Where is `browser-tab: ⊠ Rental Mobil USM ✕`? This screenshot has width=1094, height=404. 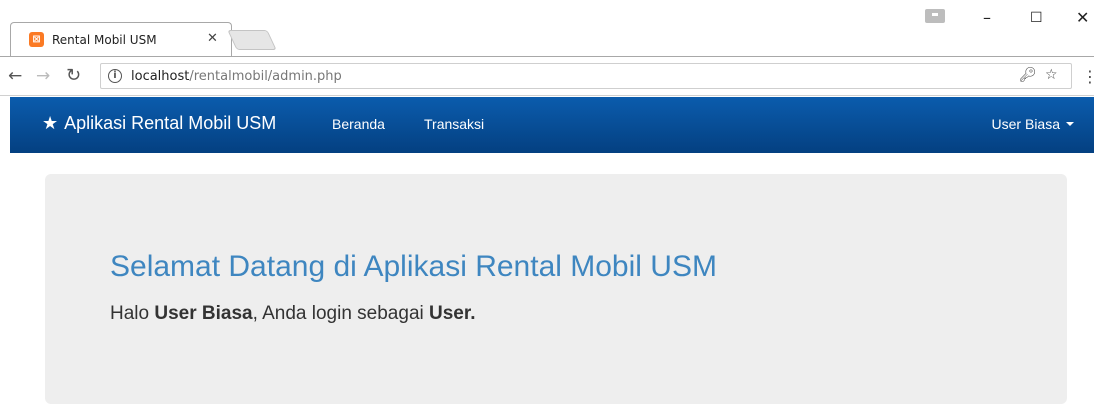 browser-tab: ⊠ Rental Mobil USM ✕ is located at coordinates (121, 39).